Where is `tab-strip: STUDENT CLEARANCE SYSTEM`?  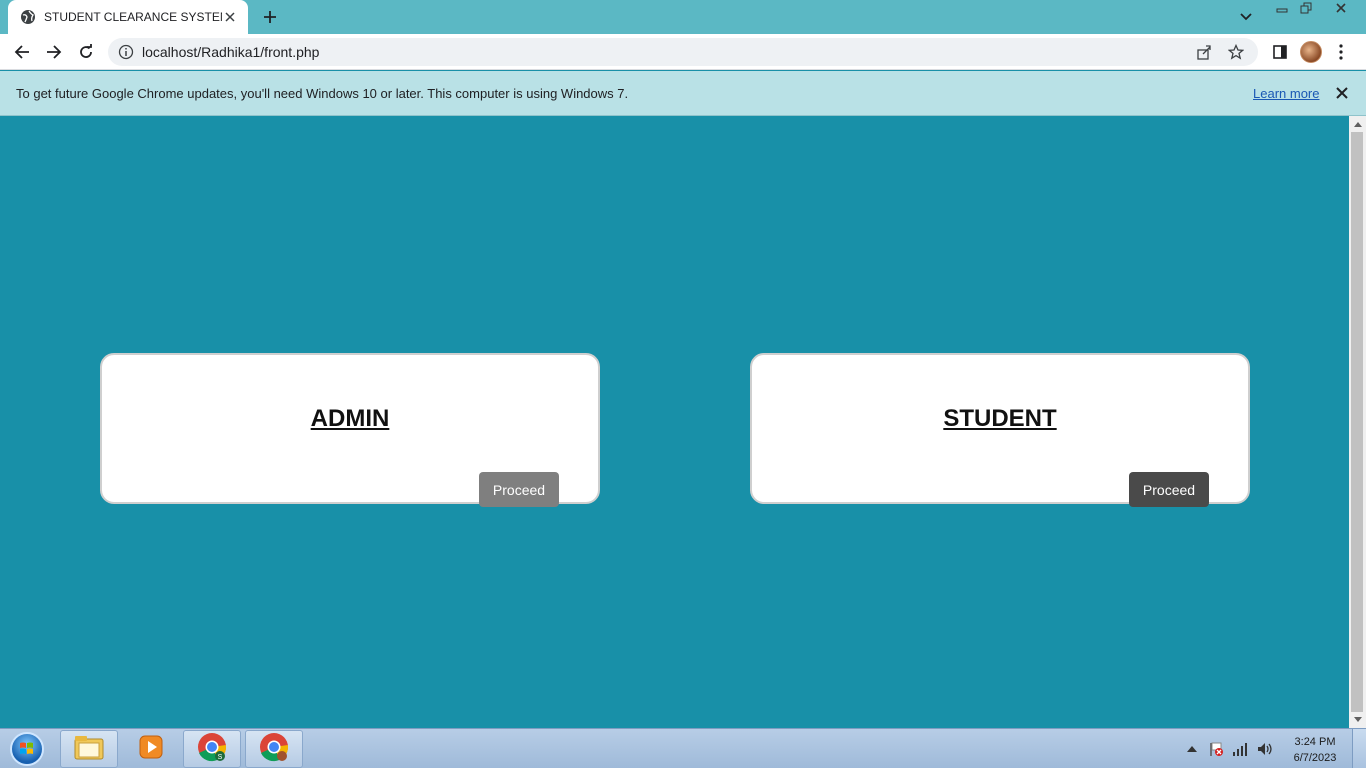 tab-strip: STUDENT CLEARANCE SYSTEM is located at coordinates (683, 17).